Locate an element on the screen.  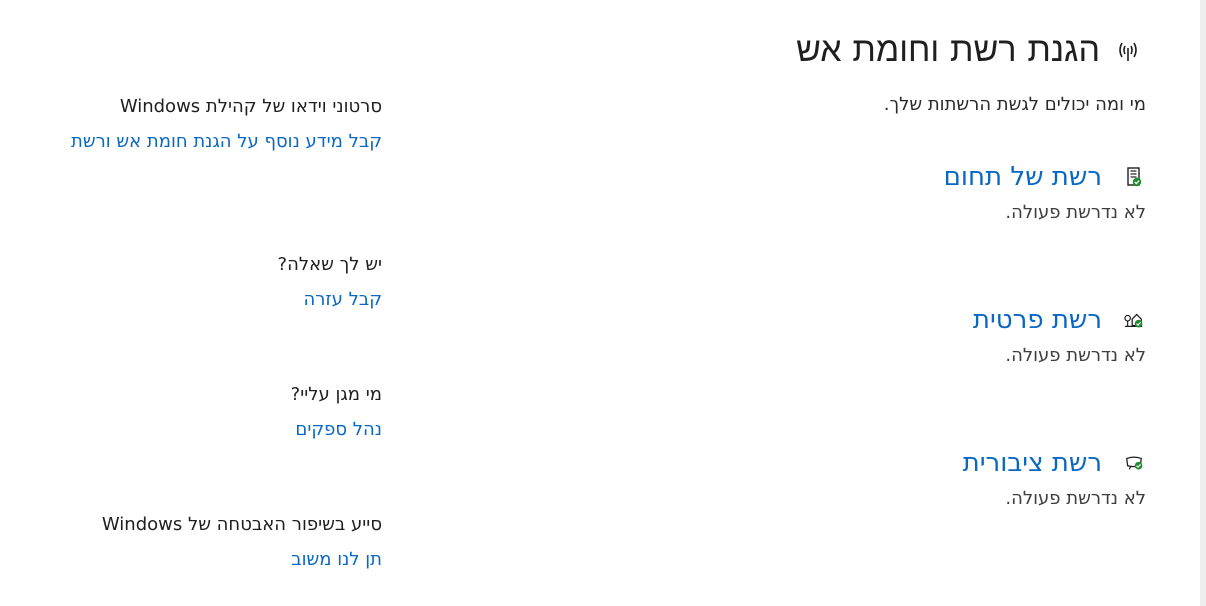
wifi-antenna-icon is located at coordinates (1128, 50).